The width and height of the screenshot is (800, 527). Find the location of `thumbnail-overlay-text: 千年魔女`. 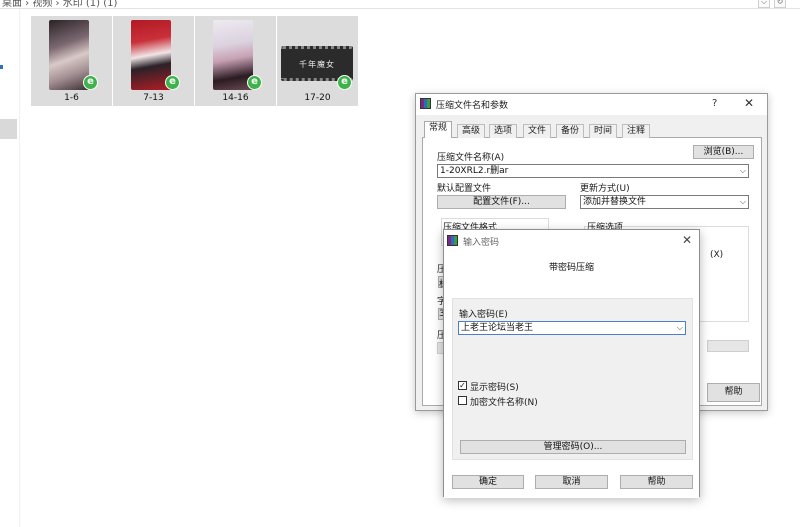

thumbnail-overlay-text: 千年魔女 is located at coordinates (317, 64).